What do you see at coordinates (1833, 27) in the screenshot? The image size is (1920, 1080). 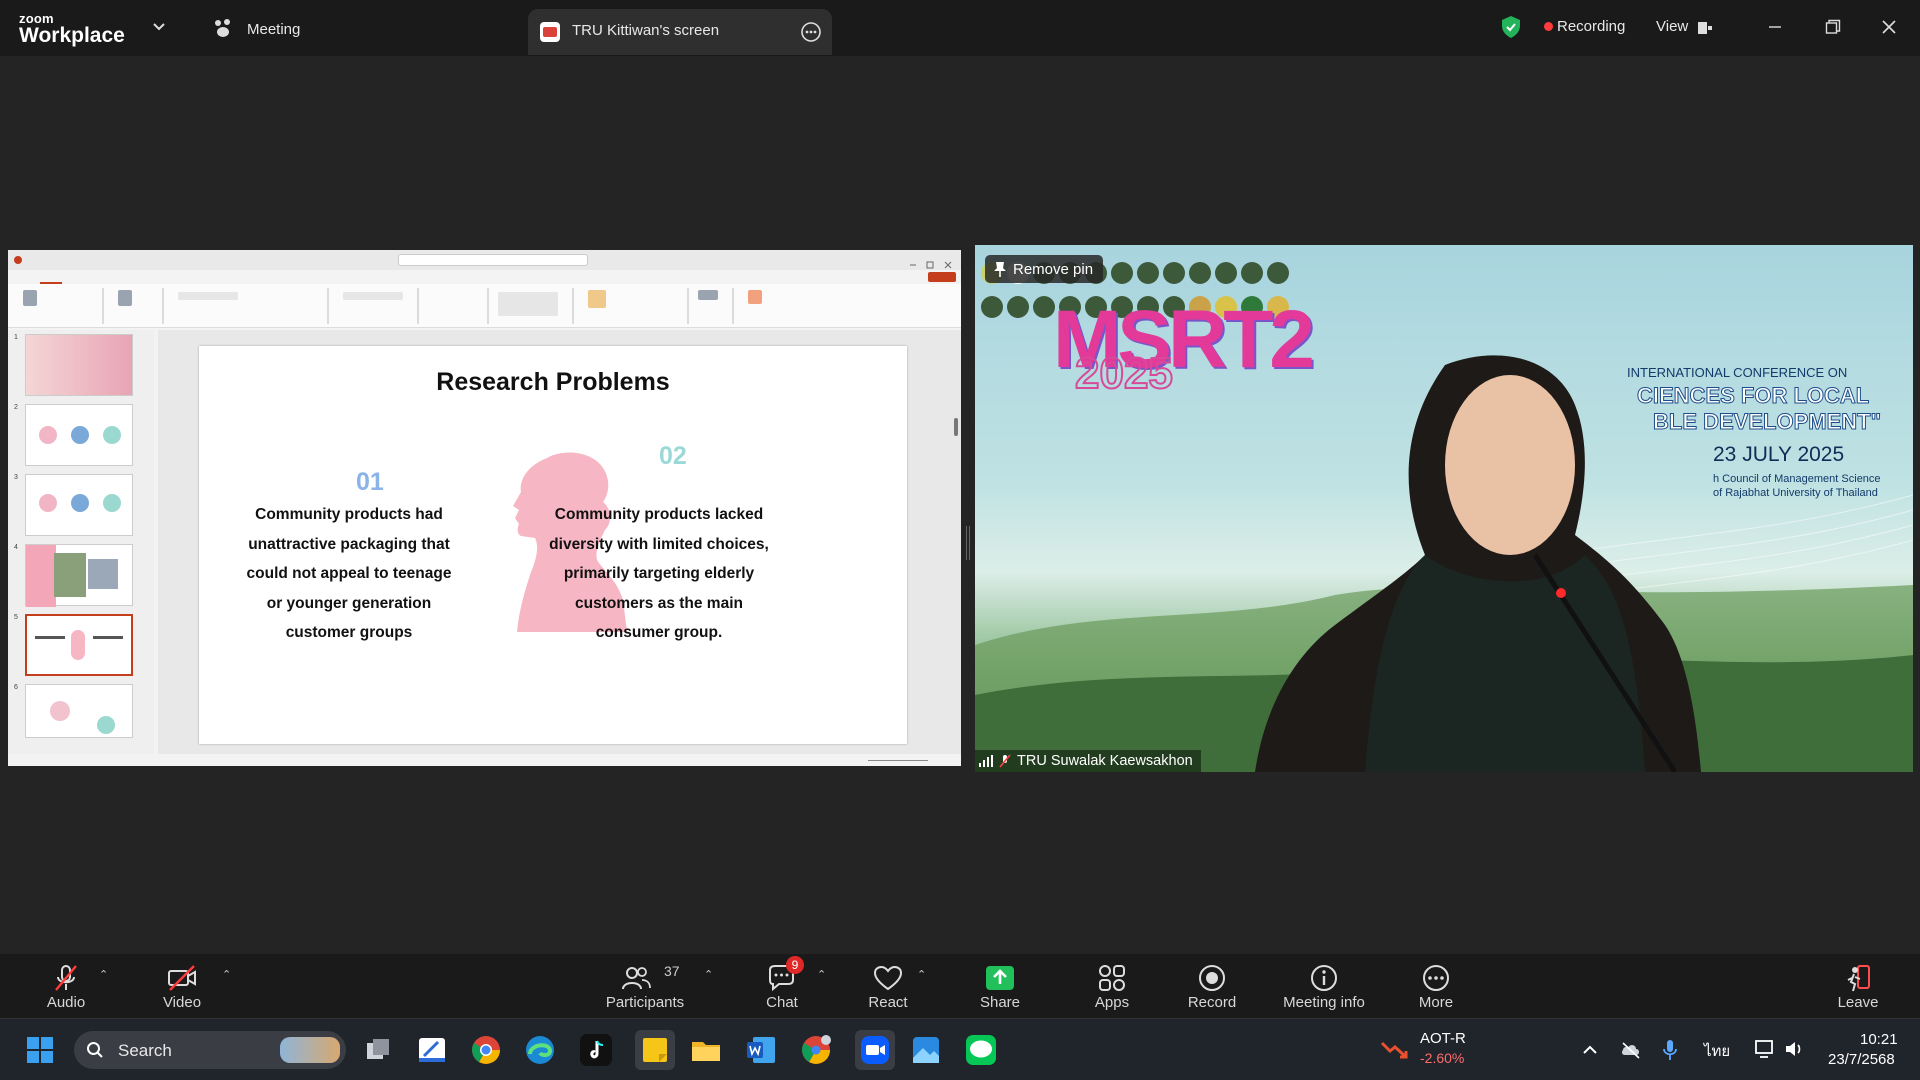 I see `restore-icon` at bounding box center [1833, 27].